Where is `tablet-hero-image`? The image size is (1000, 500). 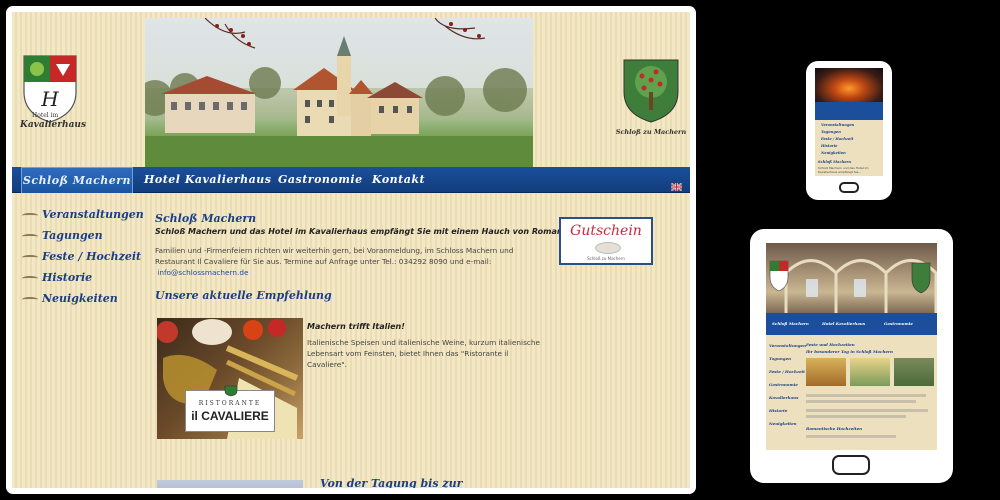
tablet-hero-image is located at coordinates (851, 278).